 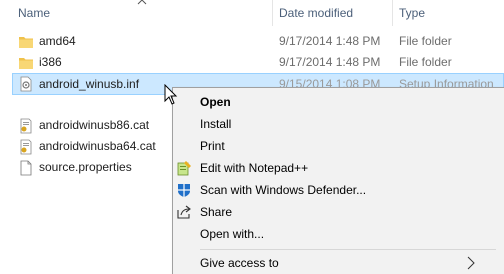 What do you see at coordinates (57, 41) in the screenshot?
I see `file-name: amd64` at bounding box center [57, 41].